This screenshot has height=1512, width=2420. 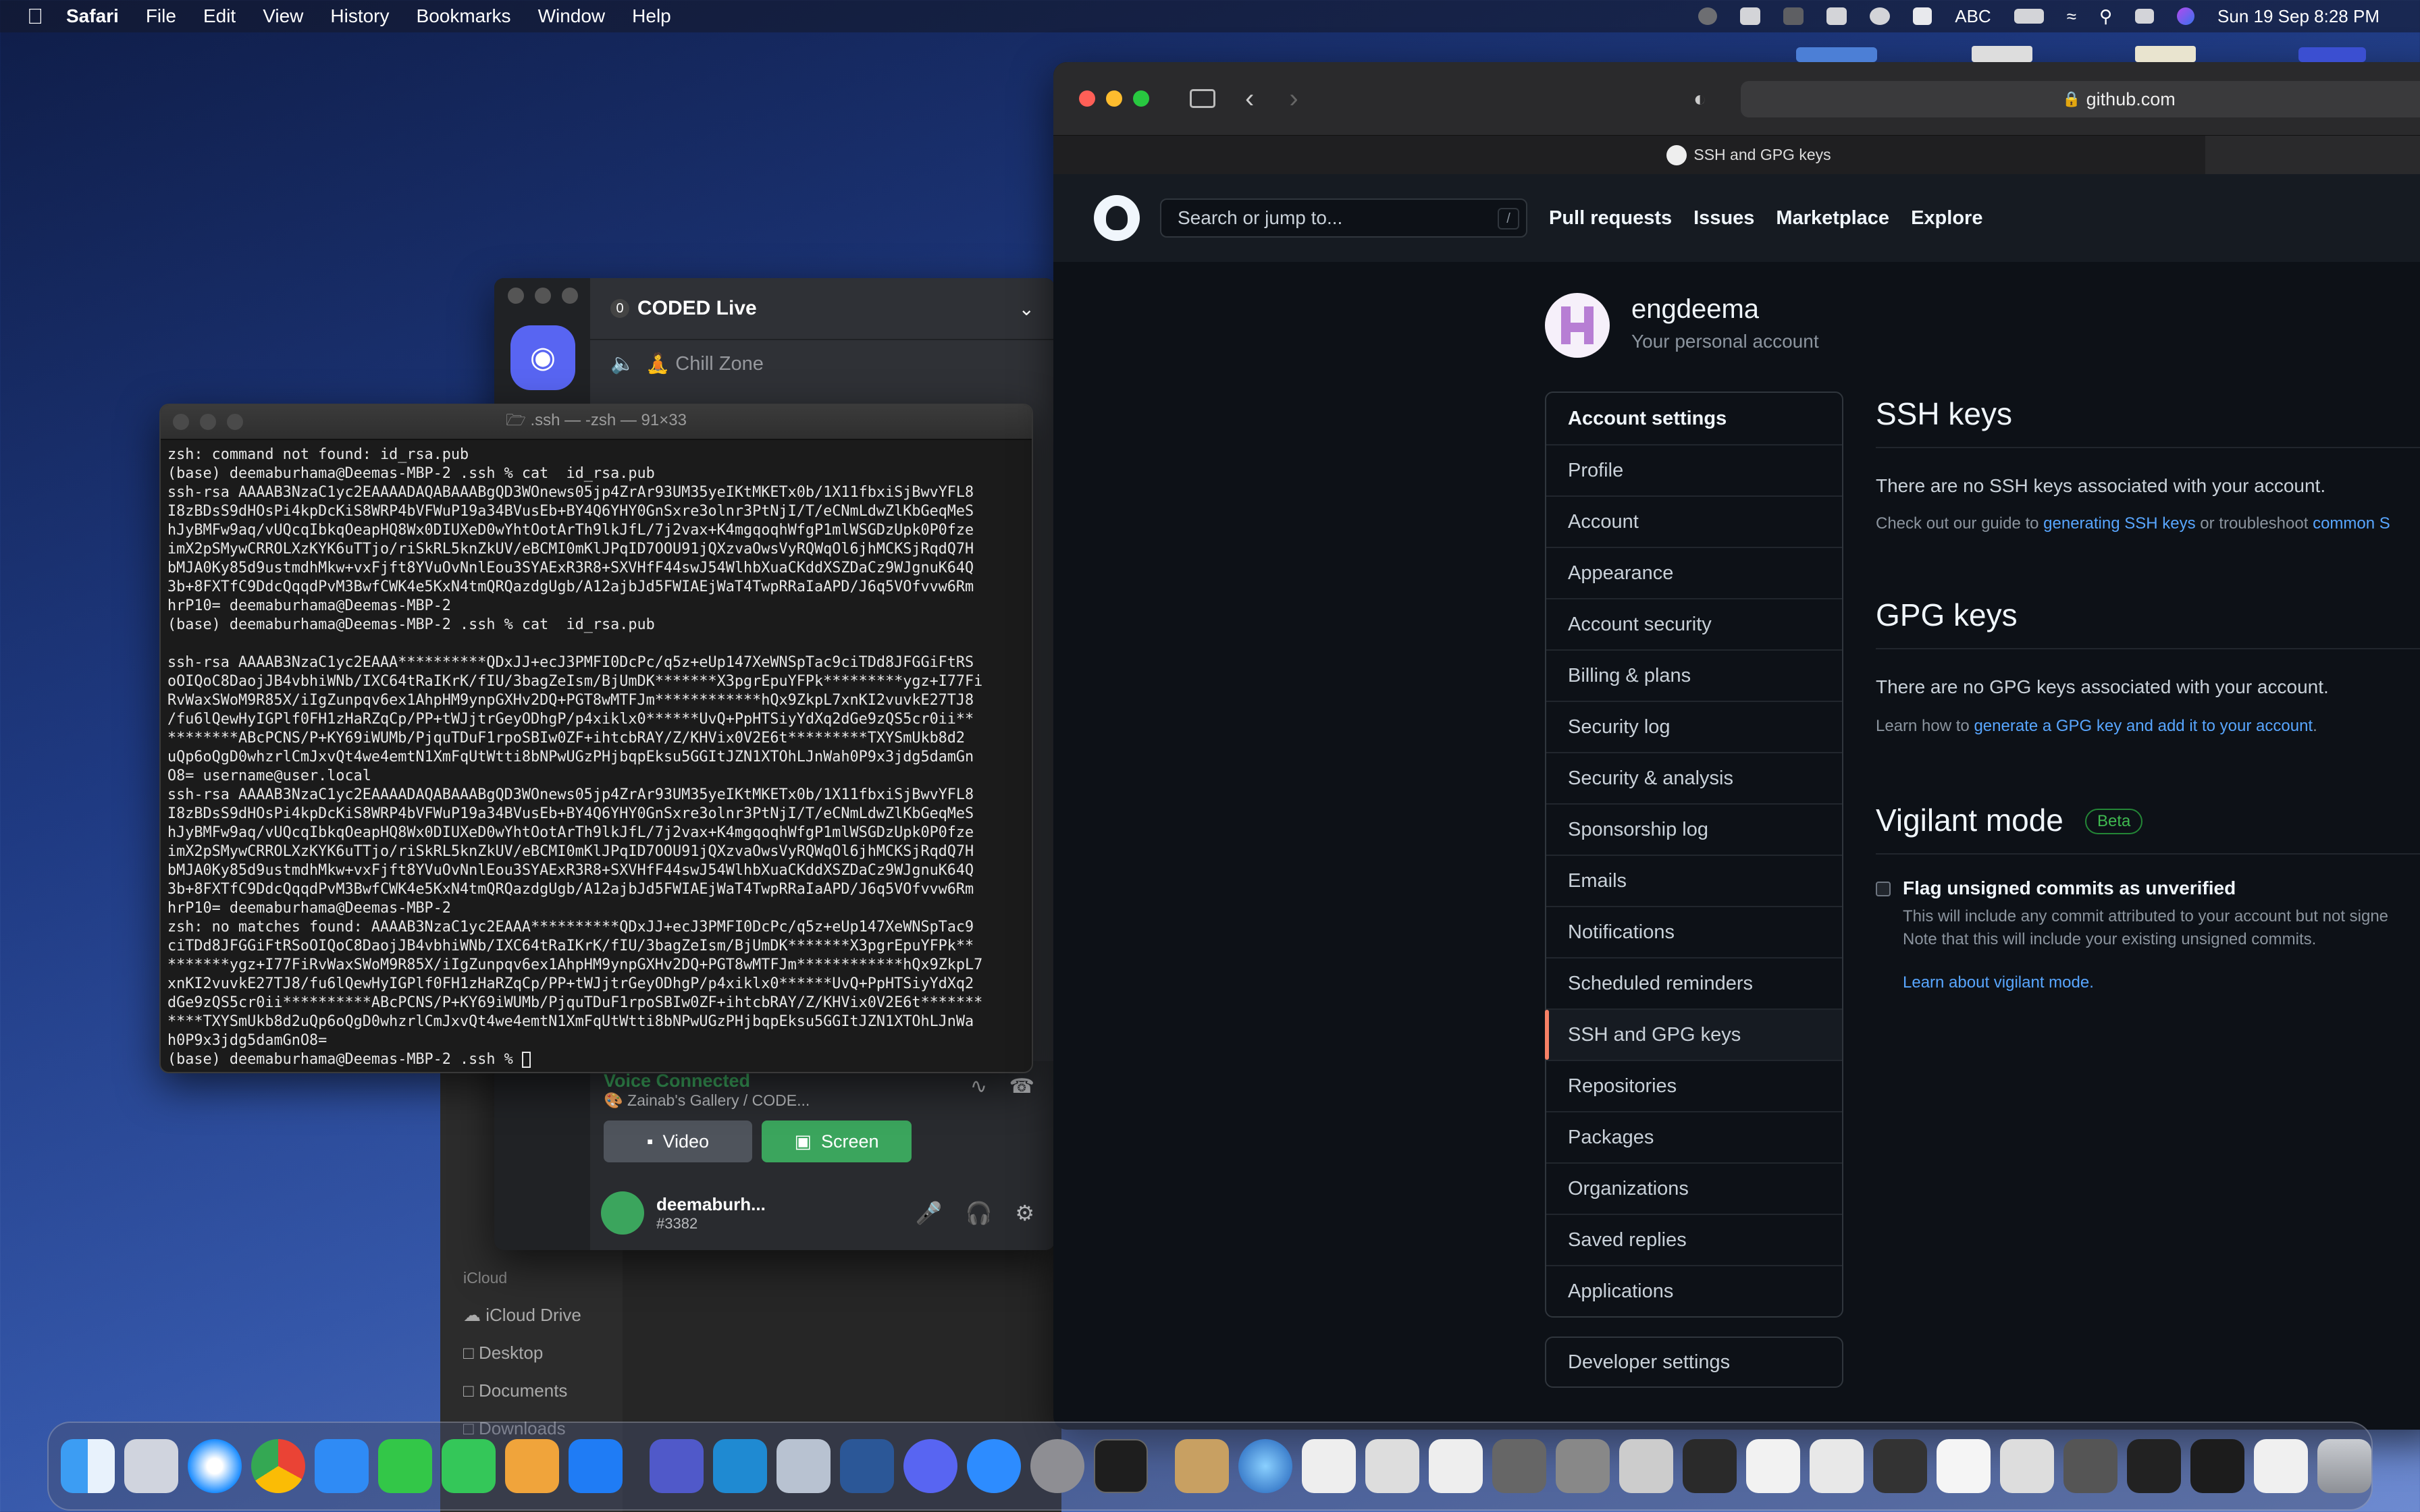 I want to click on sidebar-item-account: Account, so click(x=1694, y=521).